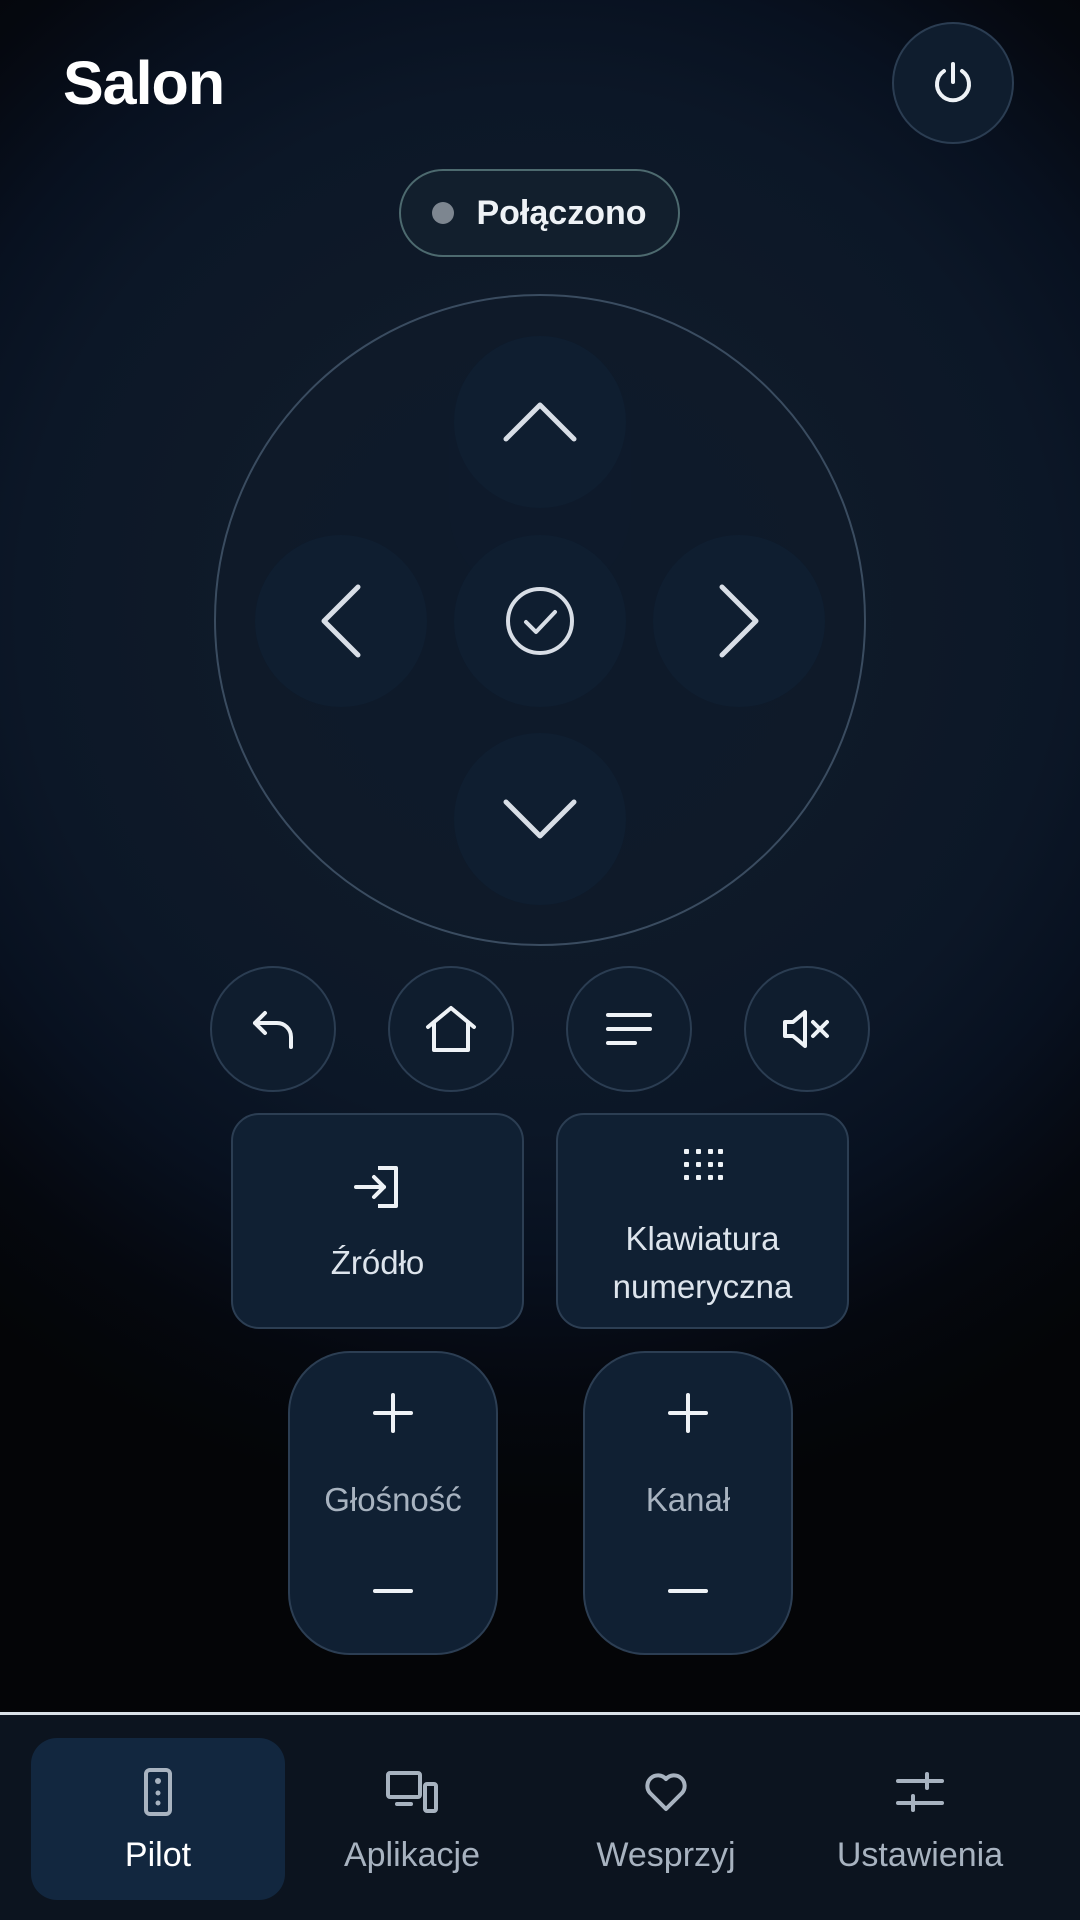 The height and width of the screenshot is (1920, 1080). I want to click on numpad-button: Klawiatura numeryczna, so click(702, 1221).